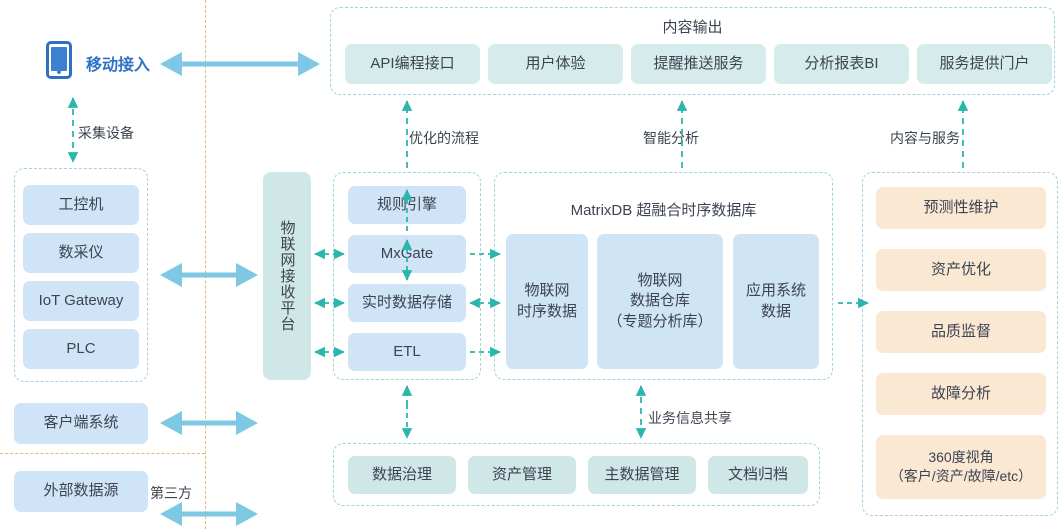  I want to click on phone-screen, so click(59, 59).